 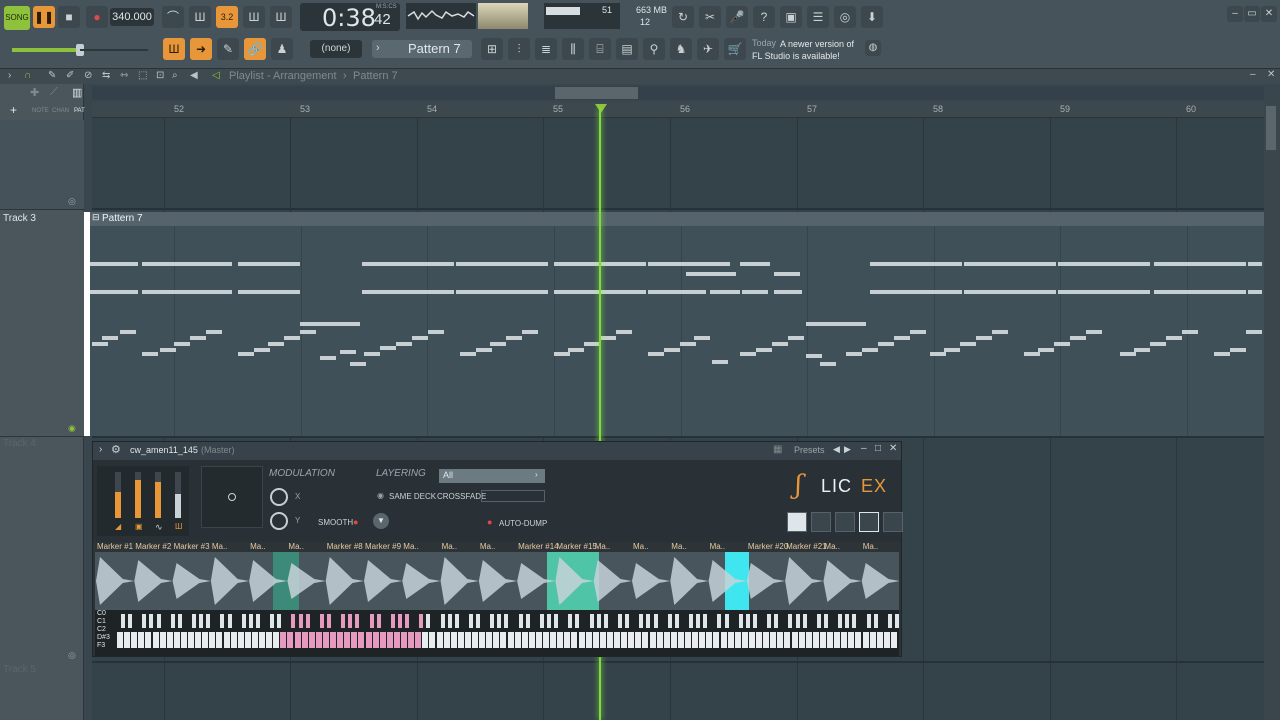 What do you see at coordinates (878, 448) in the screenshot?
I see `maximize-icon: □` at bounding box center [878, 448].